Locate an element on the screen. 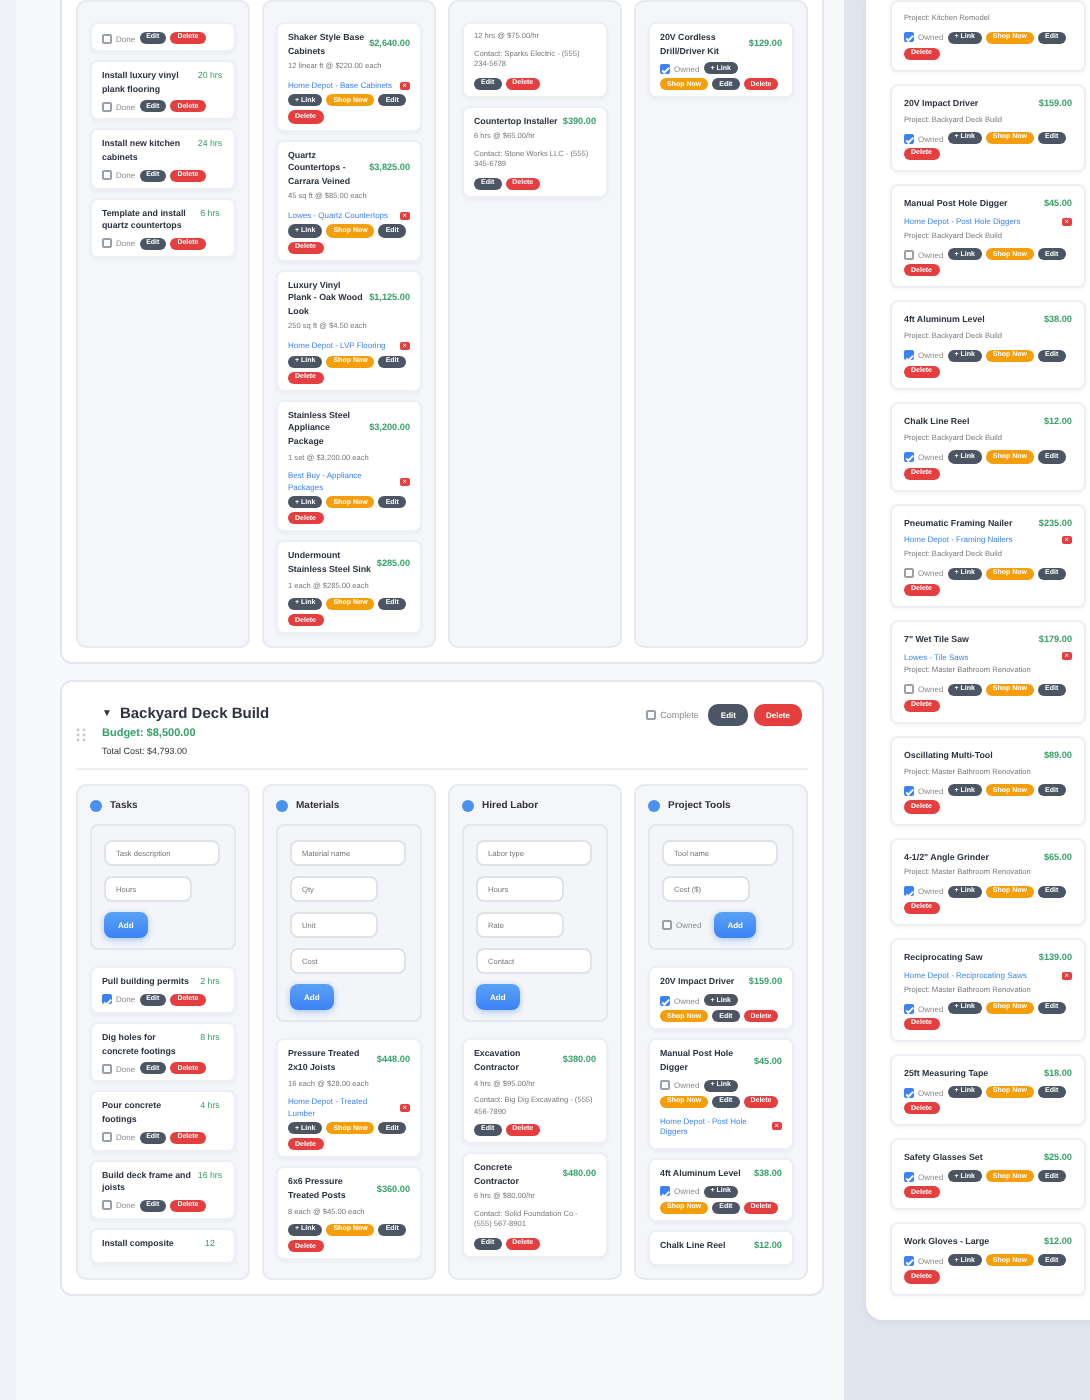 The height and width of the screenshot is (1400, 1090). drag-handle-icon is located at coordinates (81, 735).